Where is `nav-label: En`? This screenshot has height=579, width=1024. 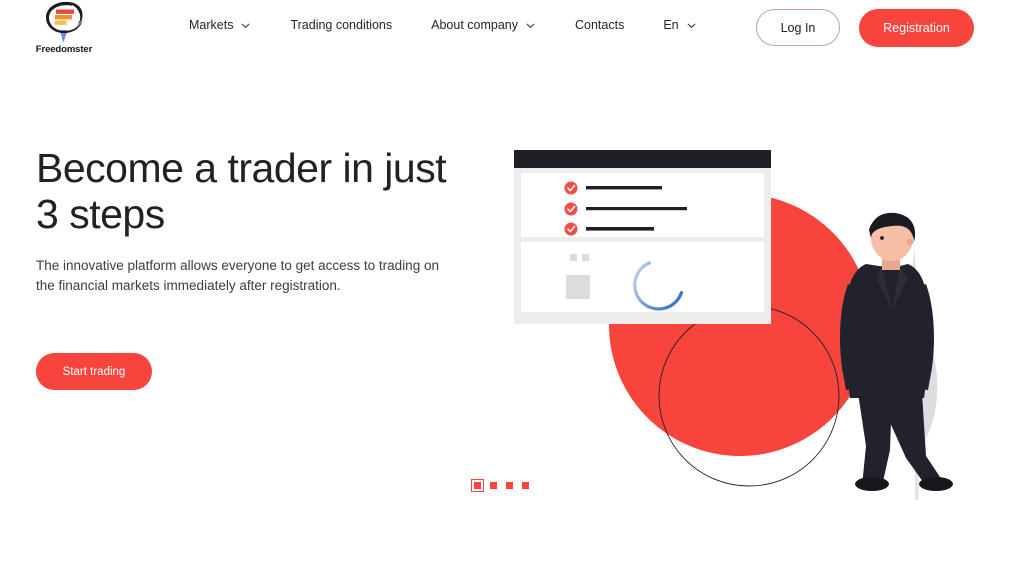 nav-label: En is located at coordinates (671, 25).